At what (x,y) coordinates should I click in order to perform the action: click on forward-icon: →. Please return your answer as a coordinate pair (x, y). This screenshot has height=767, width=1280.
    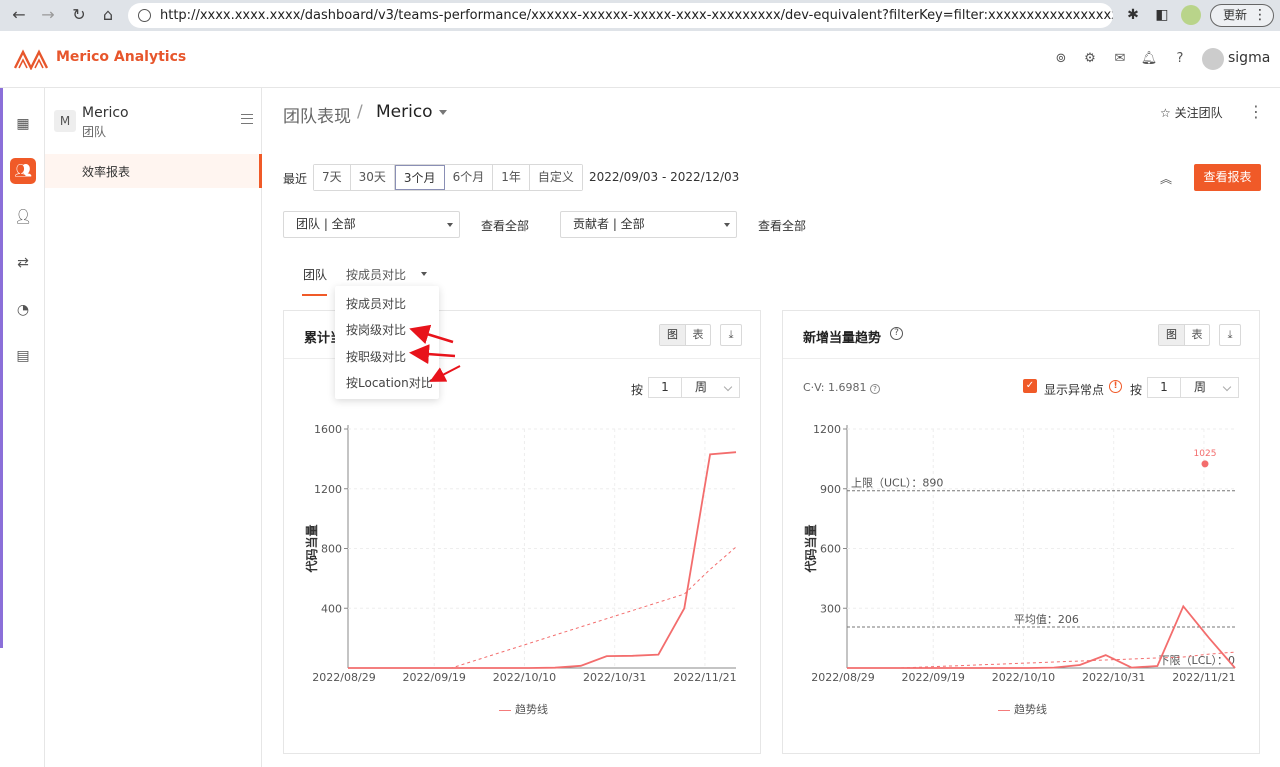
    Looking at the image, I should click on (48, 15).